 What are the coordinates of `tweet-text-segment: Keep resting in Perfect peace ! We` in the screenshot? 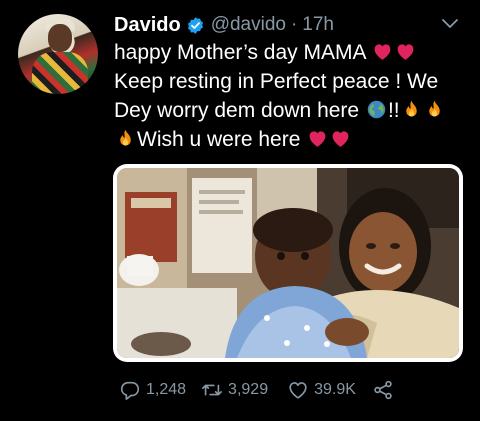 It's located at (276, 81).